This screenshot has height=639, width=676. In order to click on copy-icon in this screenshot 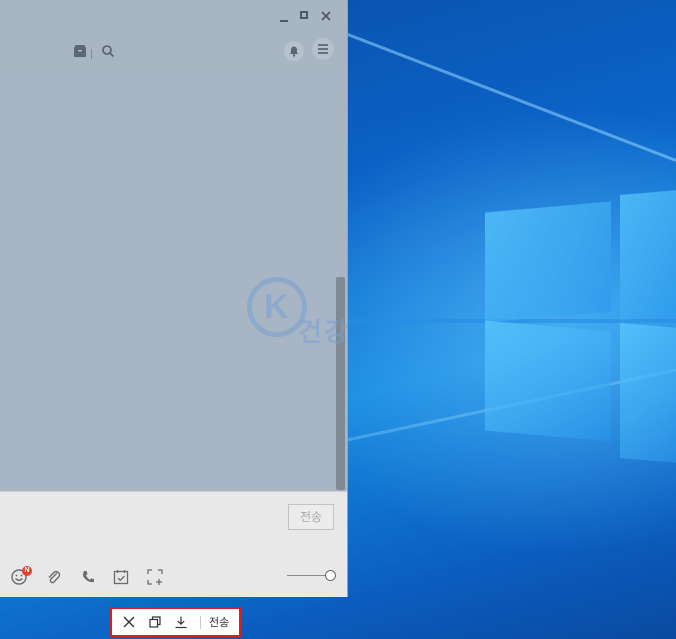, I will do `click(155, 622)`.